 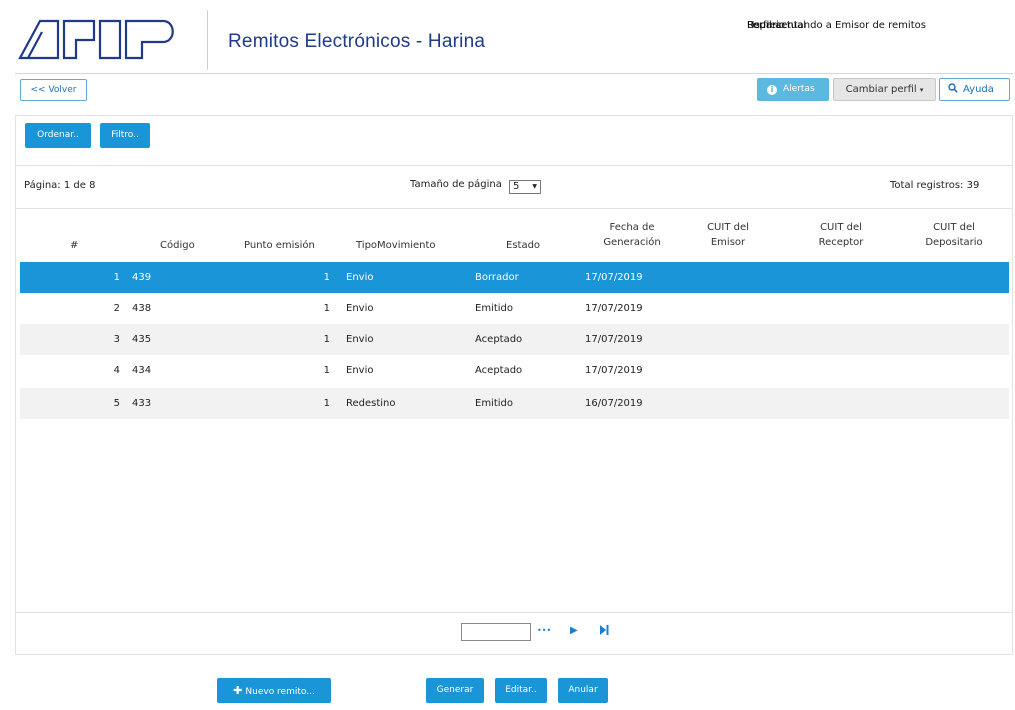 I want to click on total-records: Total registros: 39, so click(x=934, y=185).